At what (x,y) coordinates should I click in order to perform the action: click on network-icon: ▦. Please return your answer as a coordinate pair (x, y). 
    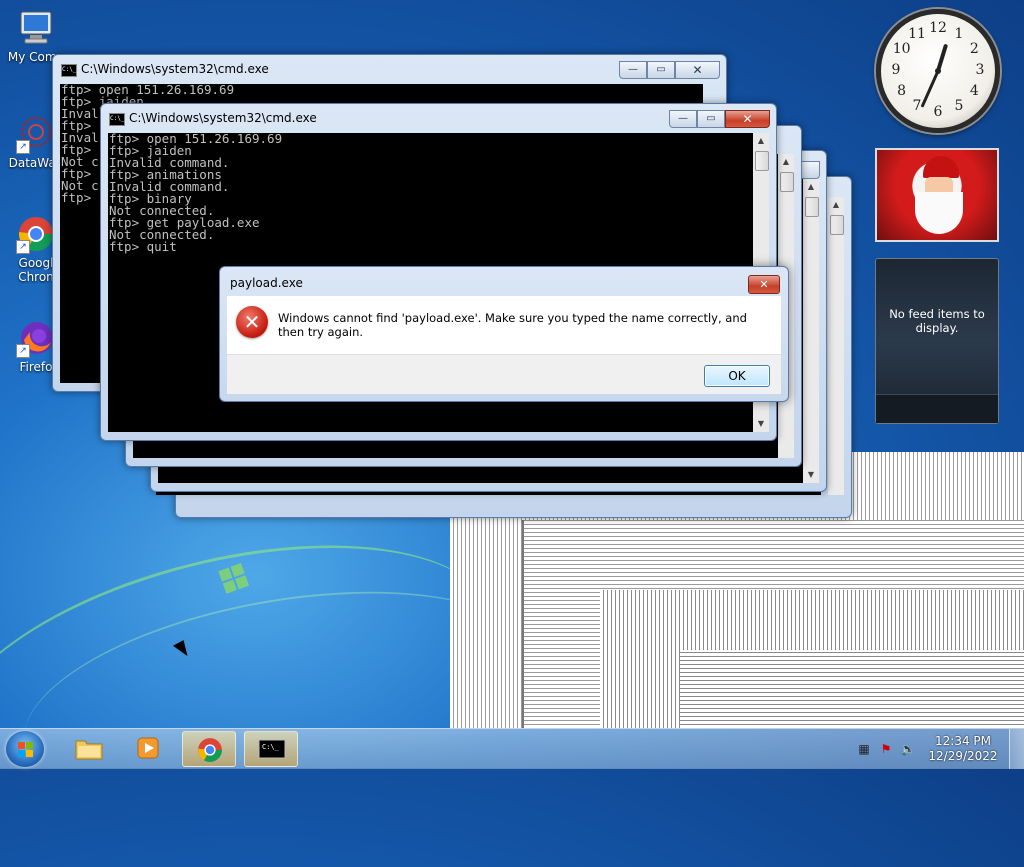
    Looking at the image, I should click on (864, 749).